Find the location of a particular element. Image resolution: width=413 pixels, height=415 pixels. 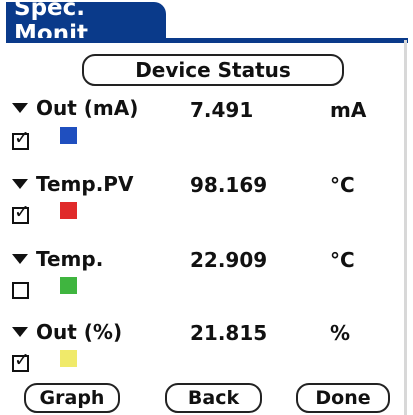

plot-checkbox-0: ✓ is located at coordinates (21, 138).